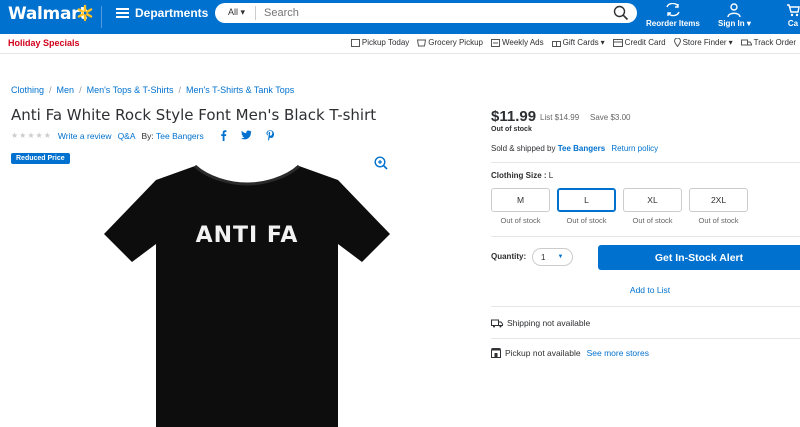  Describe the element at coordinates (556, 43) in the screenshot. I see `gift-icon` at that location.